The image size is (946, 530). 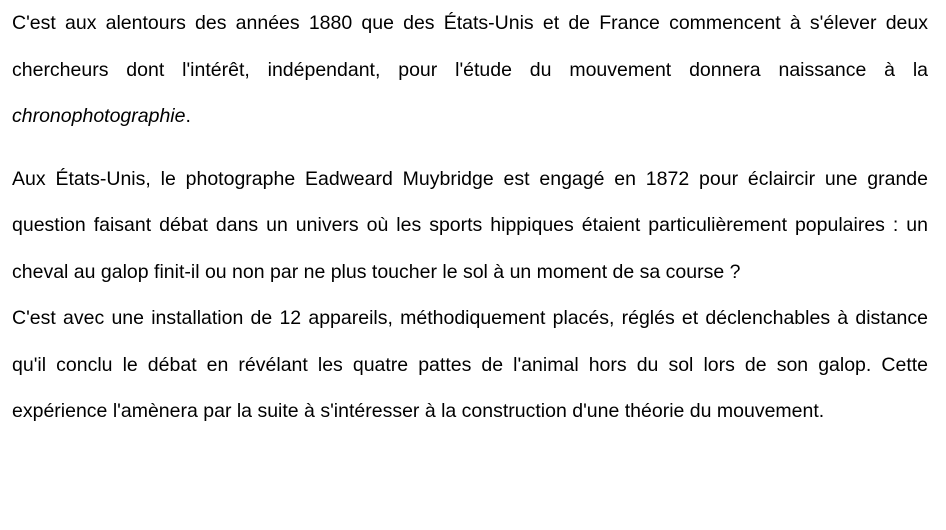 I want to click on paragraph-1-end: ., so click(x=188, y=116).